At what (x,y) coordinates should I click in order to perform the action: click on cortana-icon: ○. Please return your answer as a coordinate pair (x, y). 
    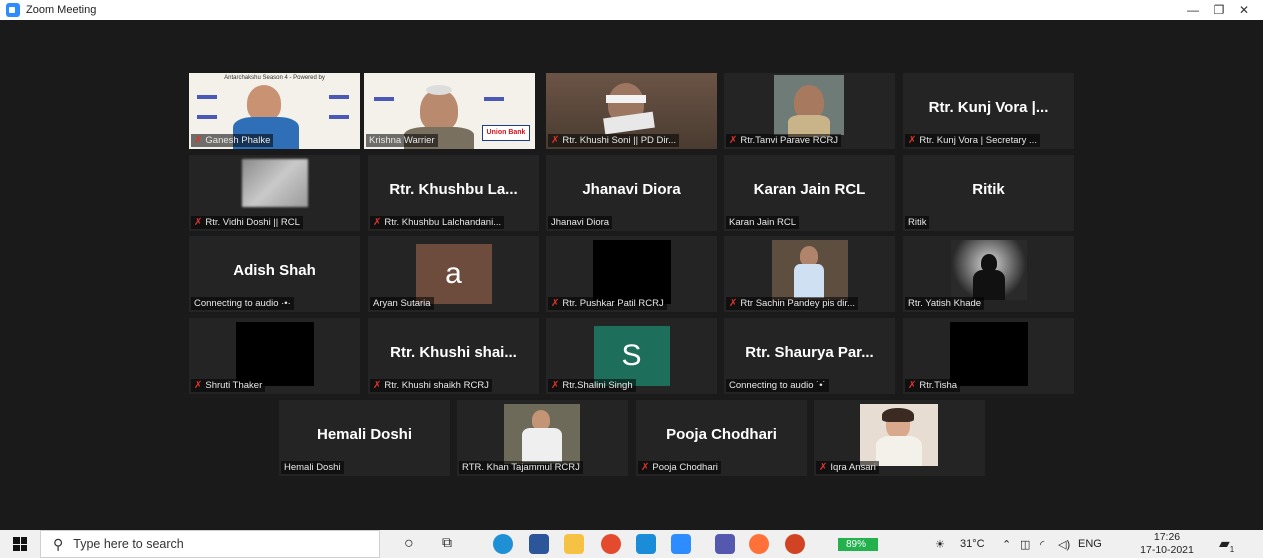
    Looking at the image, I should click on (409, 544).